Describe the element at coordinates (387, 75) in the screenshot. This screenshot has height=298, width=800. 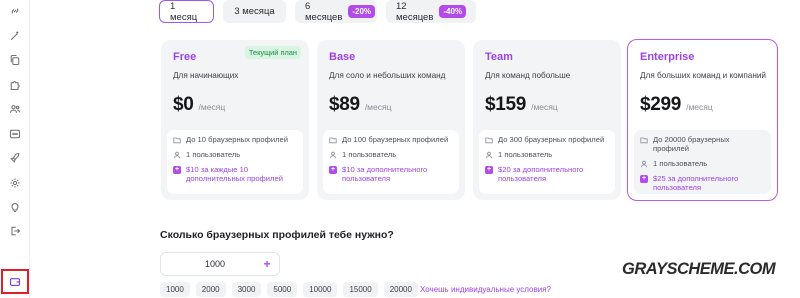
I see `plan-description: Для соло и небольших команд` at that location.